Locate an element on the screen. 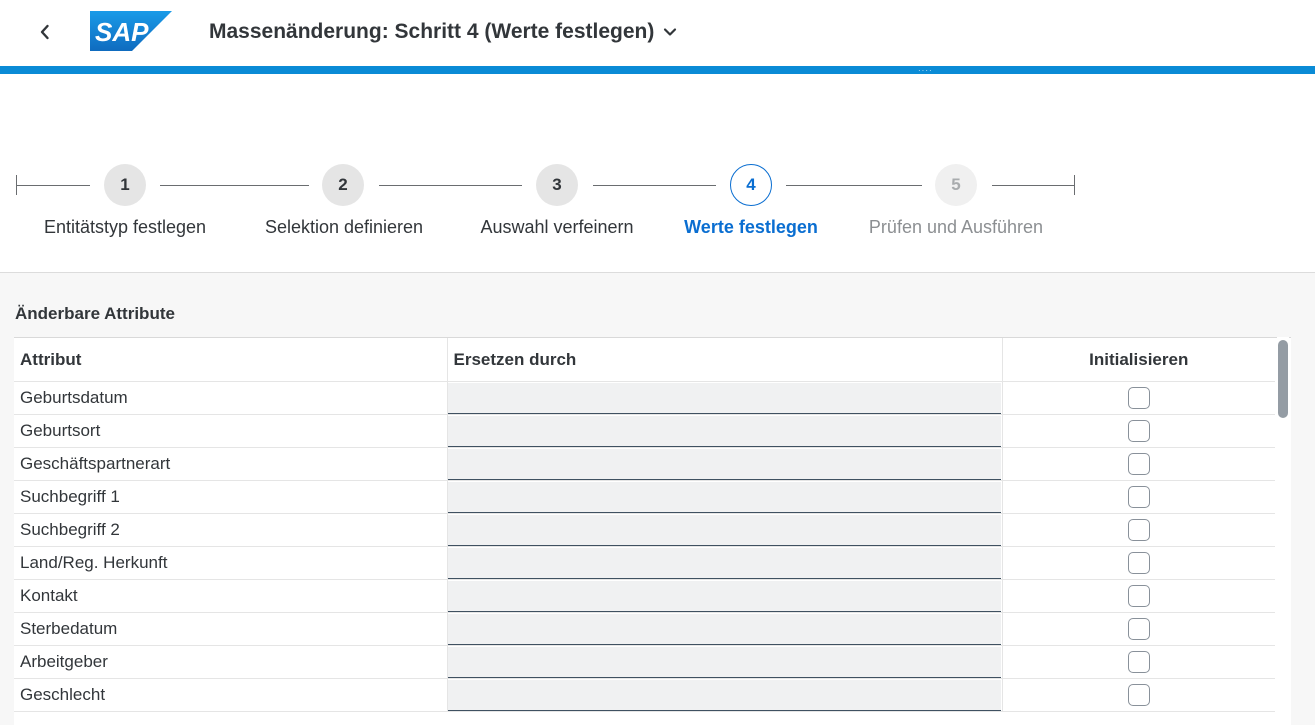 This screenshot has height=726, width=1315. attribute-name: Sterbedatum is located at coordinates (230, 629).